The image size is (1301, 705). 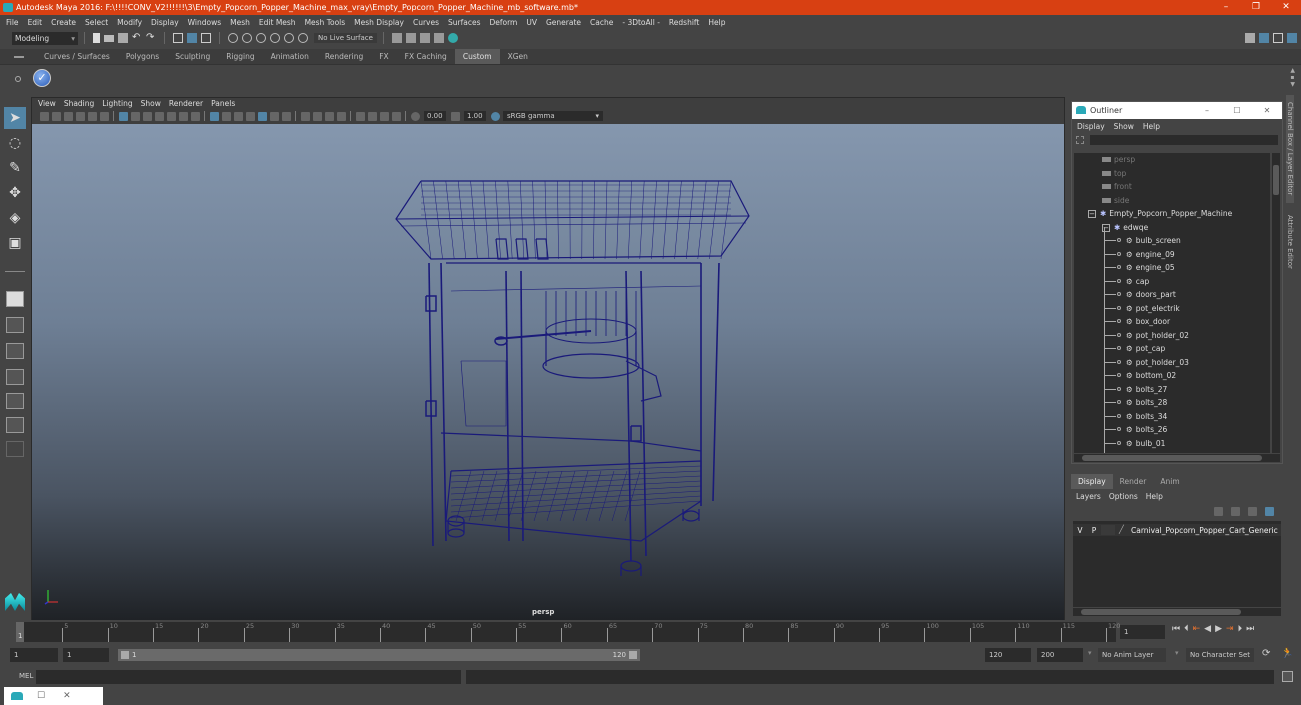 I want to click on magnet-icon, so click(x=303, y=38).